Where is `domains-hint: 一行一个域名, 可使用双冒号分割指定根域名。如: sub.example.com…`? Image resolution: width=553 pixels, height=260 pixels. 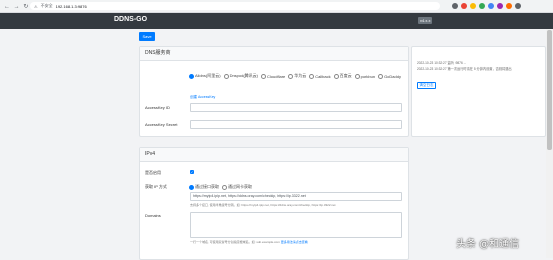 domains-hint: 一行一个域名, 可使用双冒号分割指定根域名。如: sub.example.com… is located at coordinates (249, 242).